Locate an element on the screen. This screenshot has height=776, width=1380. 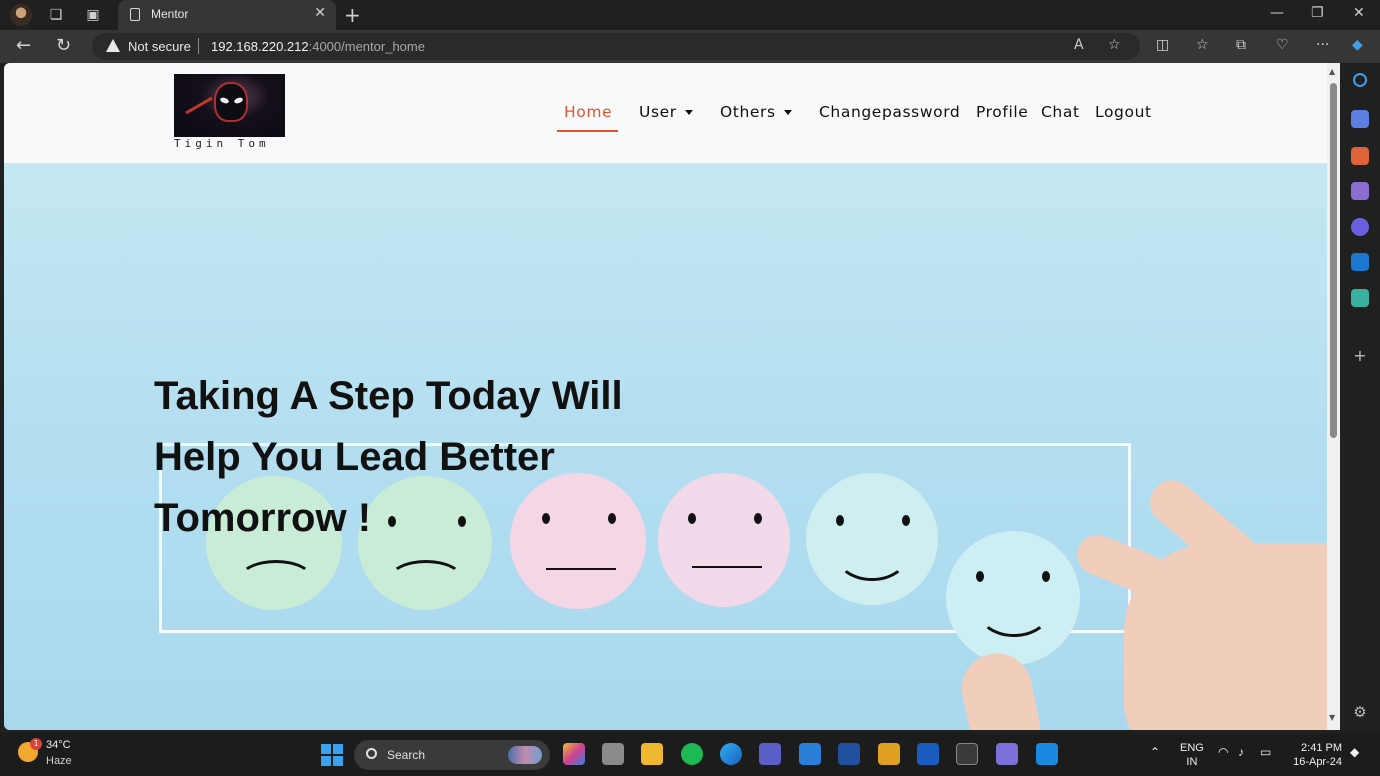
warning-icon is located at coordinates (113, 45).